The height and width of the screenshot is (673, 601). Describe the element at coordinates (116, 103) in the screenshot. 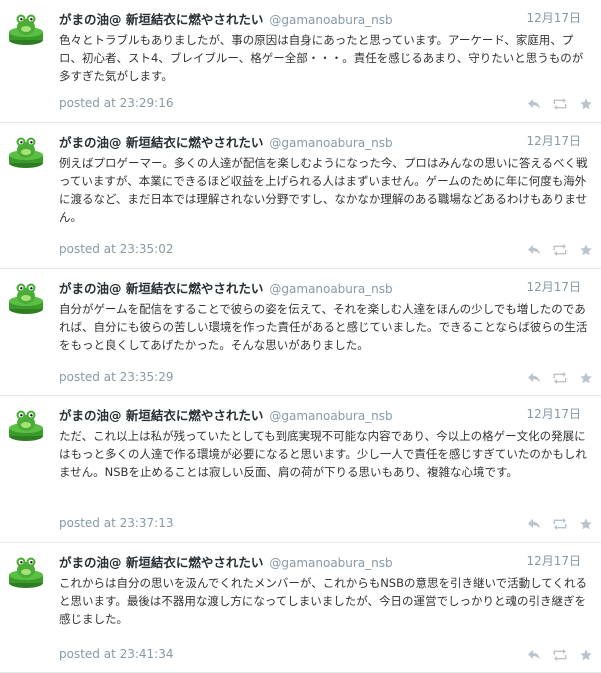

I see `posted-at: posted at 23:29:16` at that location.